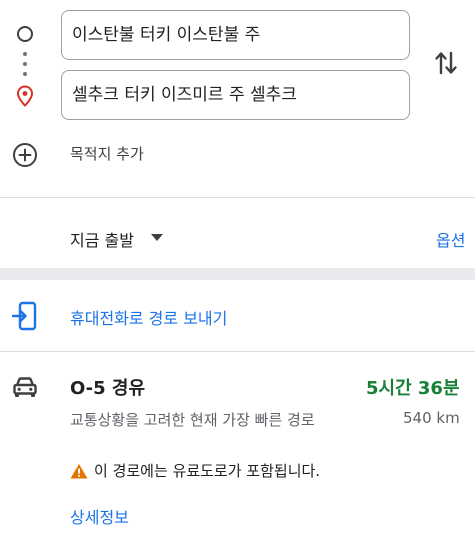 The width and height of the screenshot is (475, 538). Describe the element at coordinates (25, 387) in the screenshot. I see `car-icon` at that location.